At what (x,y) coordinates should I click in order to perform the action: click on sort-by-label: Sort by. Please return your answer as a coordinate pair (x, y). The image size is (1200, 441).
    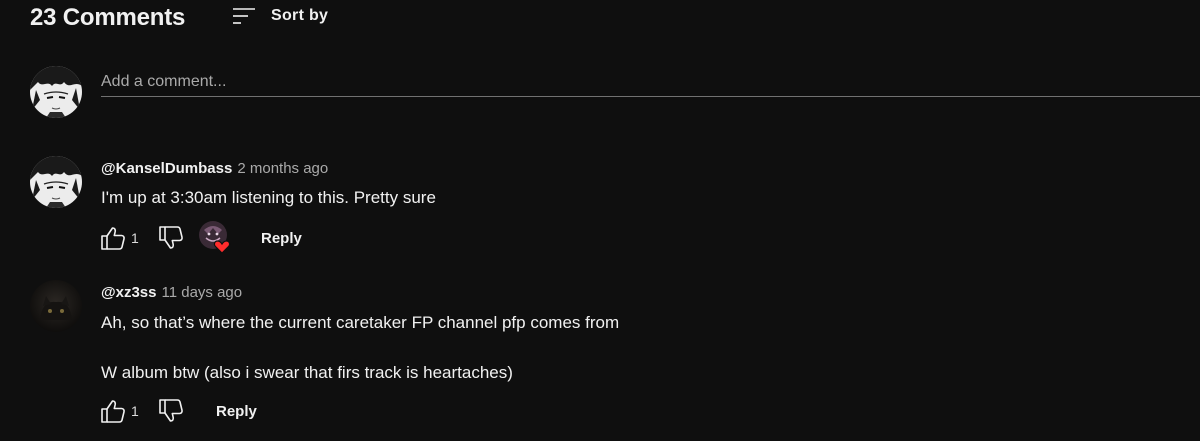
    Looking at the image, I should click on (300, 15).